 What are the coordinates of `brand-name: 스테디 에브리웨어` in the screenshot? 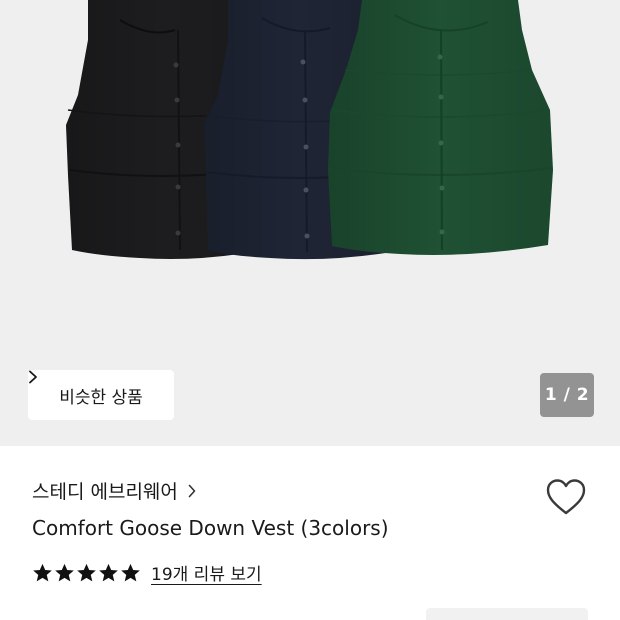 It's located at (105, 492).